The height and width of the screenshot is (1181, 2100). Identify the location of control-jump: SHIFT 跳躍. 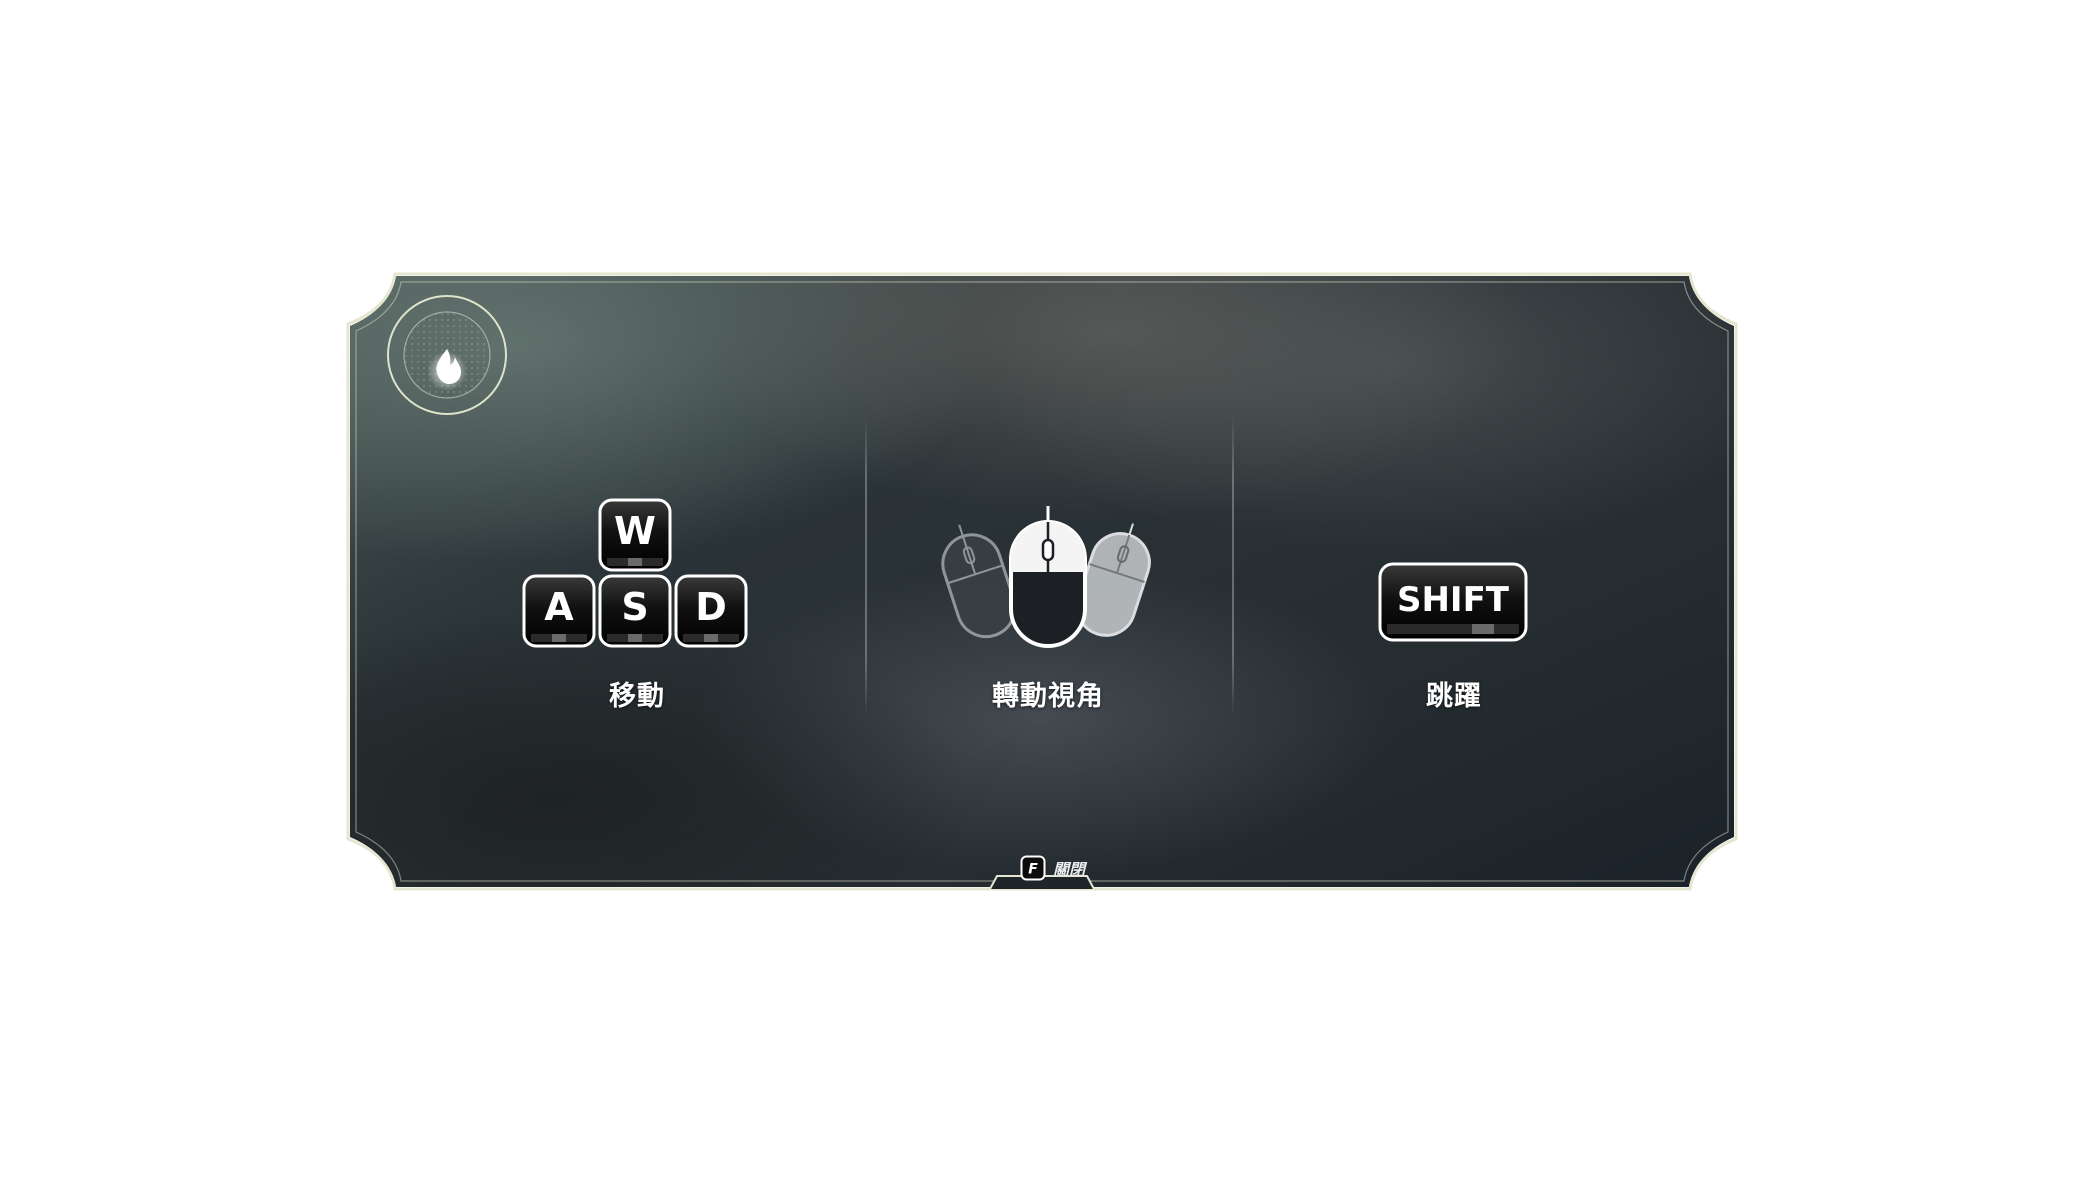
(1454, 606).